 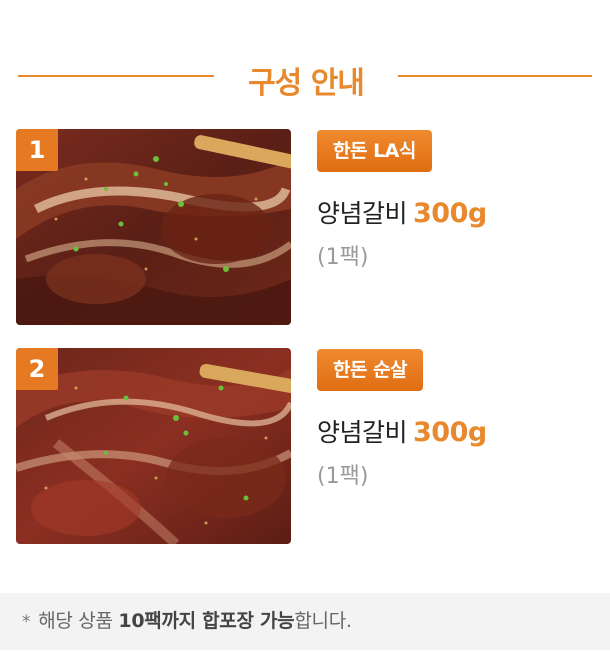 What do you see at coordinates (37, 150) in the screenshot?
I see `item-number-badge: 1` at bounding box center [37, 150].